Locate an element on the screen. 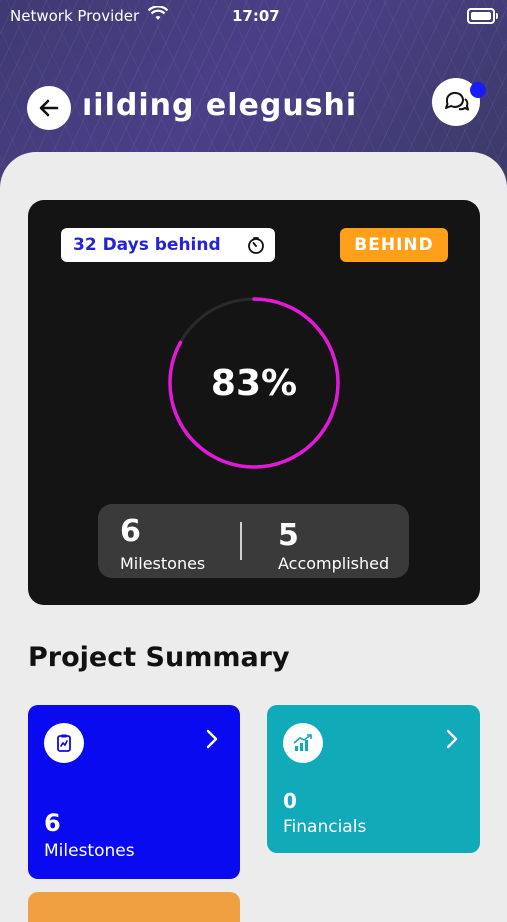 This screenshot has height=922, width=507. progress-ring: 83% is located at coordinates (254, 383).